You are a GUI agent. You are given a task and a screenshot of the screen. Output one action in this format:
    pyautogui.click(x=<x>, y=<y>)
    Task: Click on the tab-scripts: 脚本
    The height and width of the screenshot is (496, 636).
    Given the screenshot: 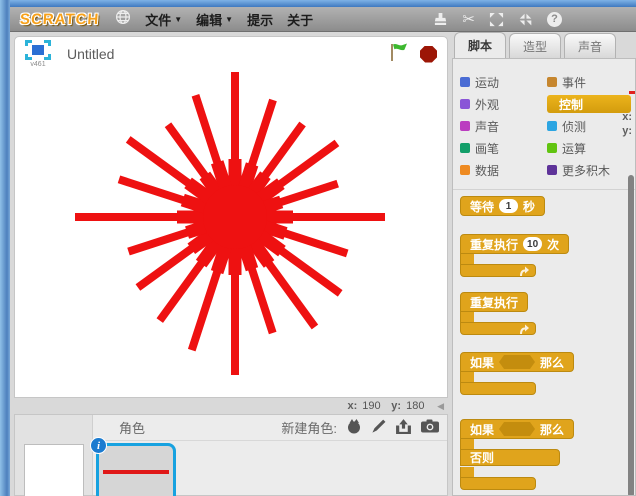 What is the action you would take?
    pyautogui.click(x=480, y=45)
    